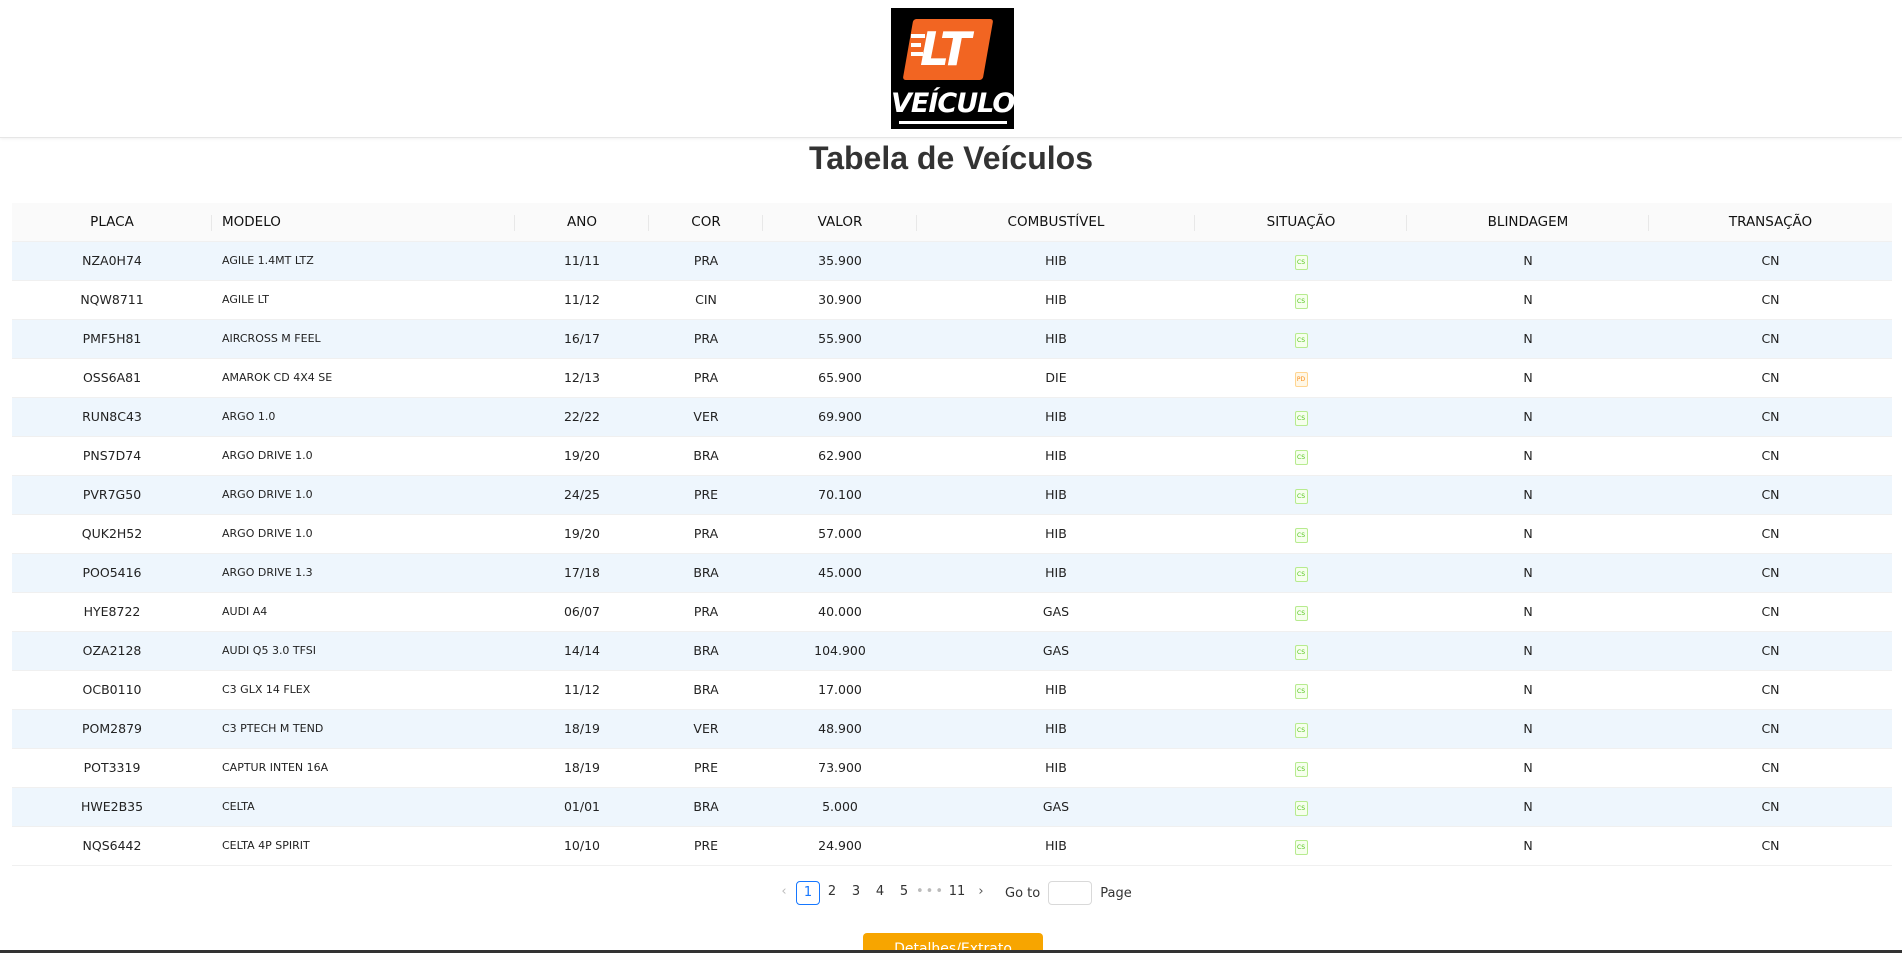 Image resolution: width=1902 pixels, height=953 pixels. What do you see at coordinates (840, 729) in the screenshot?
I see `cell-valor: 48.900` at bounding box center [840, 729].